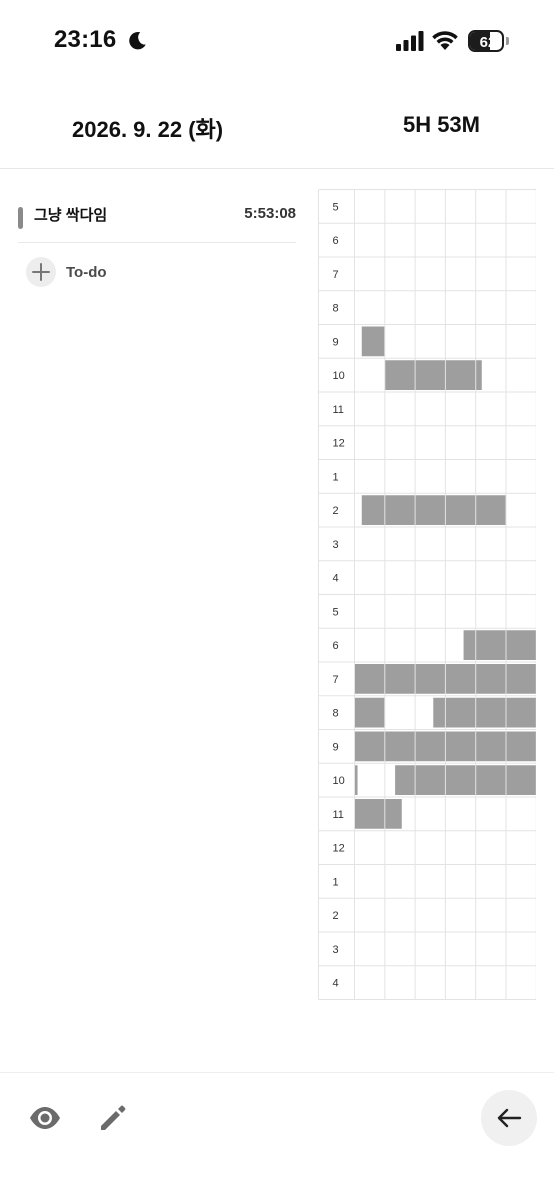 The image size is (554, 1200). Describe the element at coordinates (85, 39) in the screenshot. I see `status-time: 23:16` at that location.